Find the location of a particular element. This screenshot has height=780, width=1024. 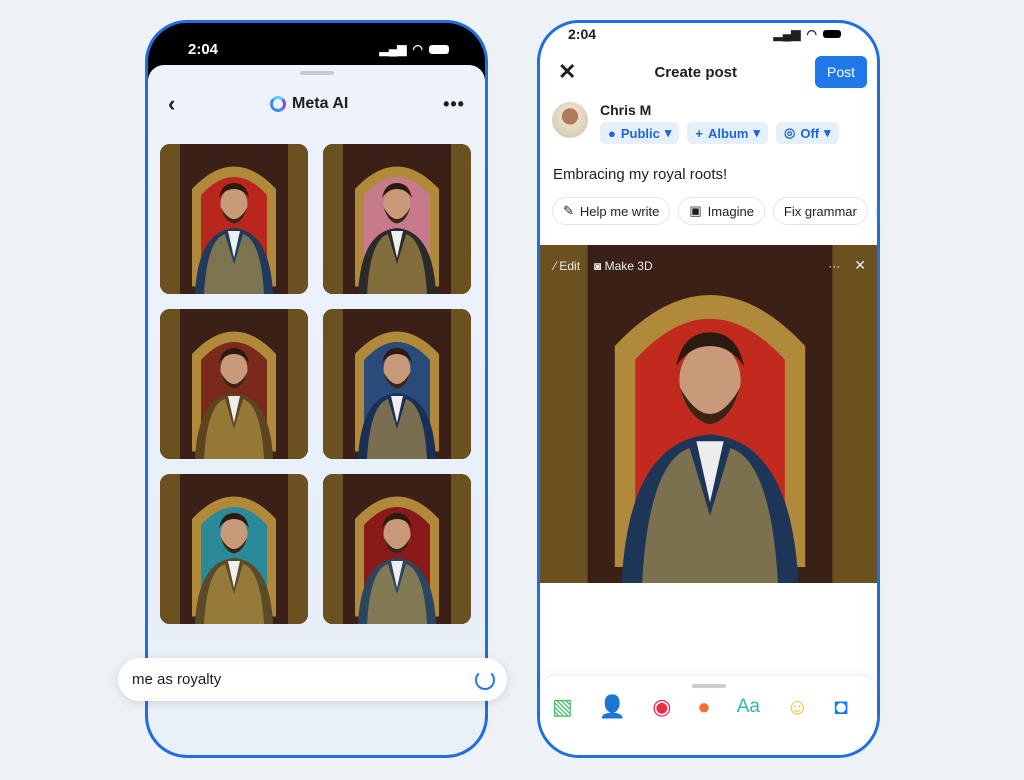

image-sparkle-icon: ▣ is located at coordinates (695, 210).